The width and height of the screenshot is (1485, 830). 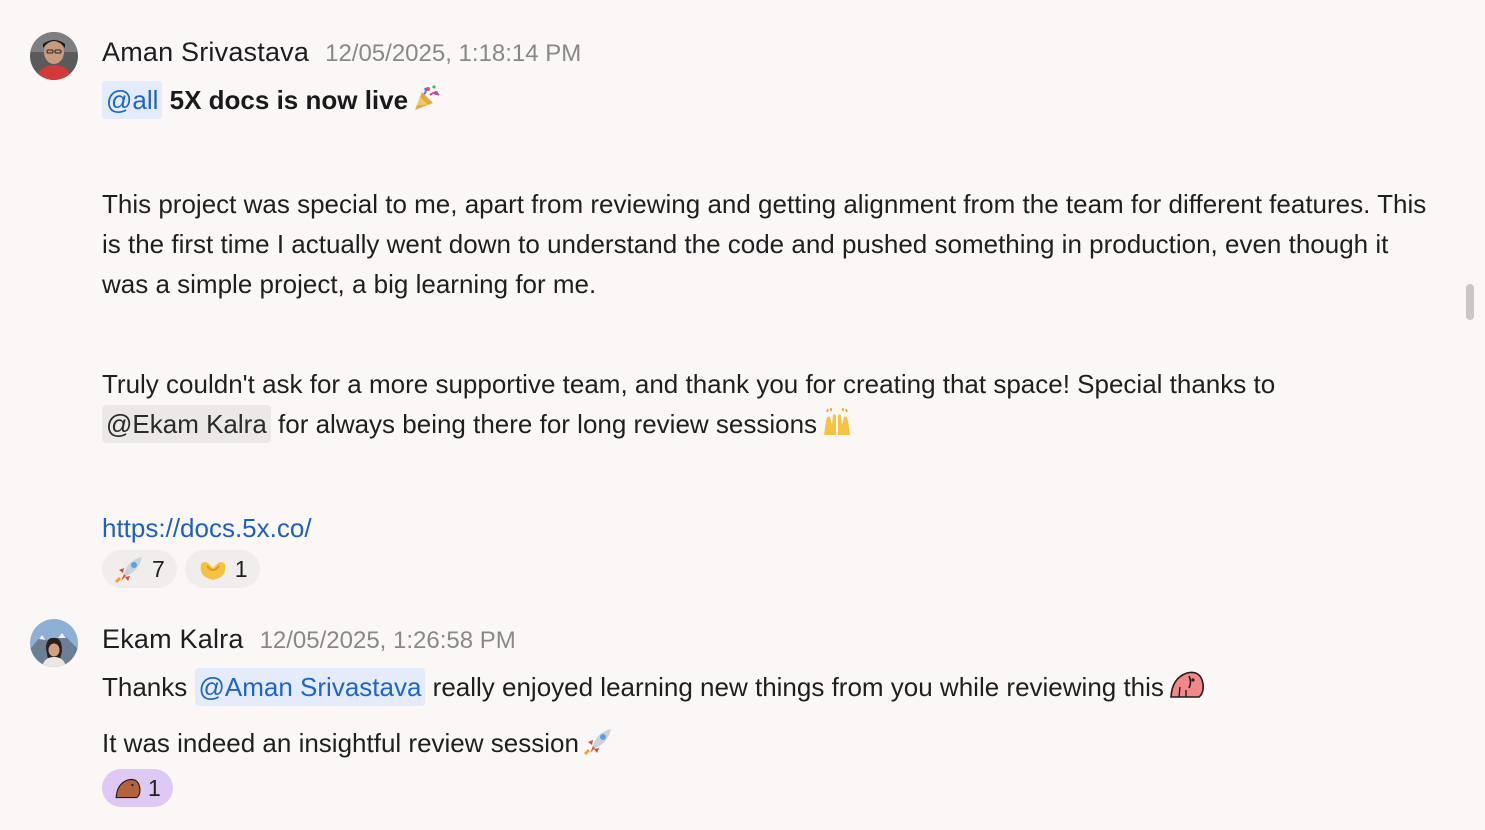 I want to click on message-header: Ekam Kalra 12/05/2025, 1:26:58 PM, so click(x=767, y=639).